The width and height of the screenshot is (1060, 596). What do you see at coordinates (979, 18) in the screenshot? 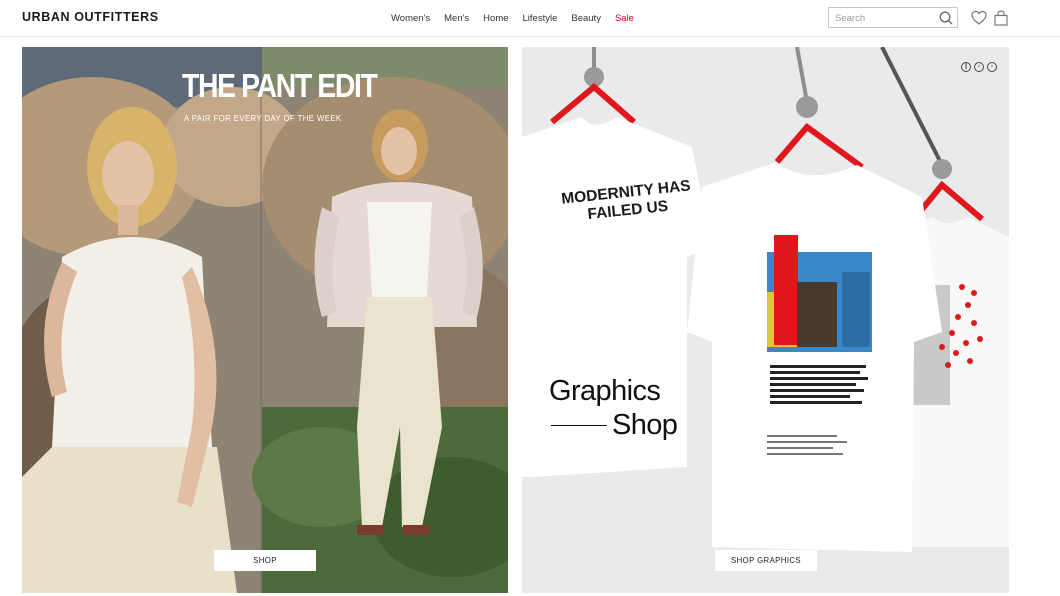
I see `heart-icon` at bounding box center [979, 18].